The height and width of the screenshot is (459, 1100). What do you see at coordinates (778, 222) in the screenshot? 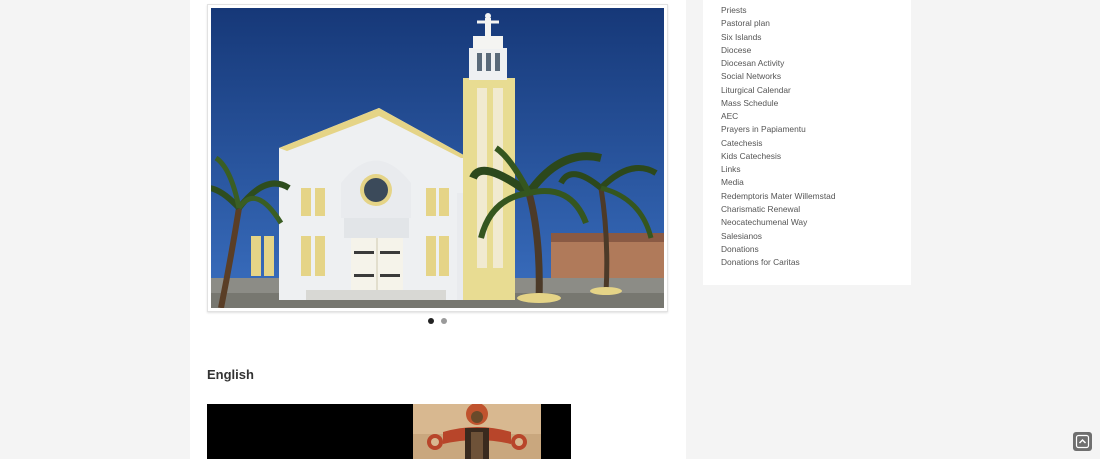
I see `sidebar-item-neocatechumenal-way: Neocatechumenal Way` at bounding box center [778, 222].